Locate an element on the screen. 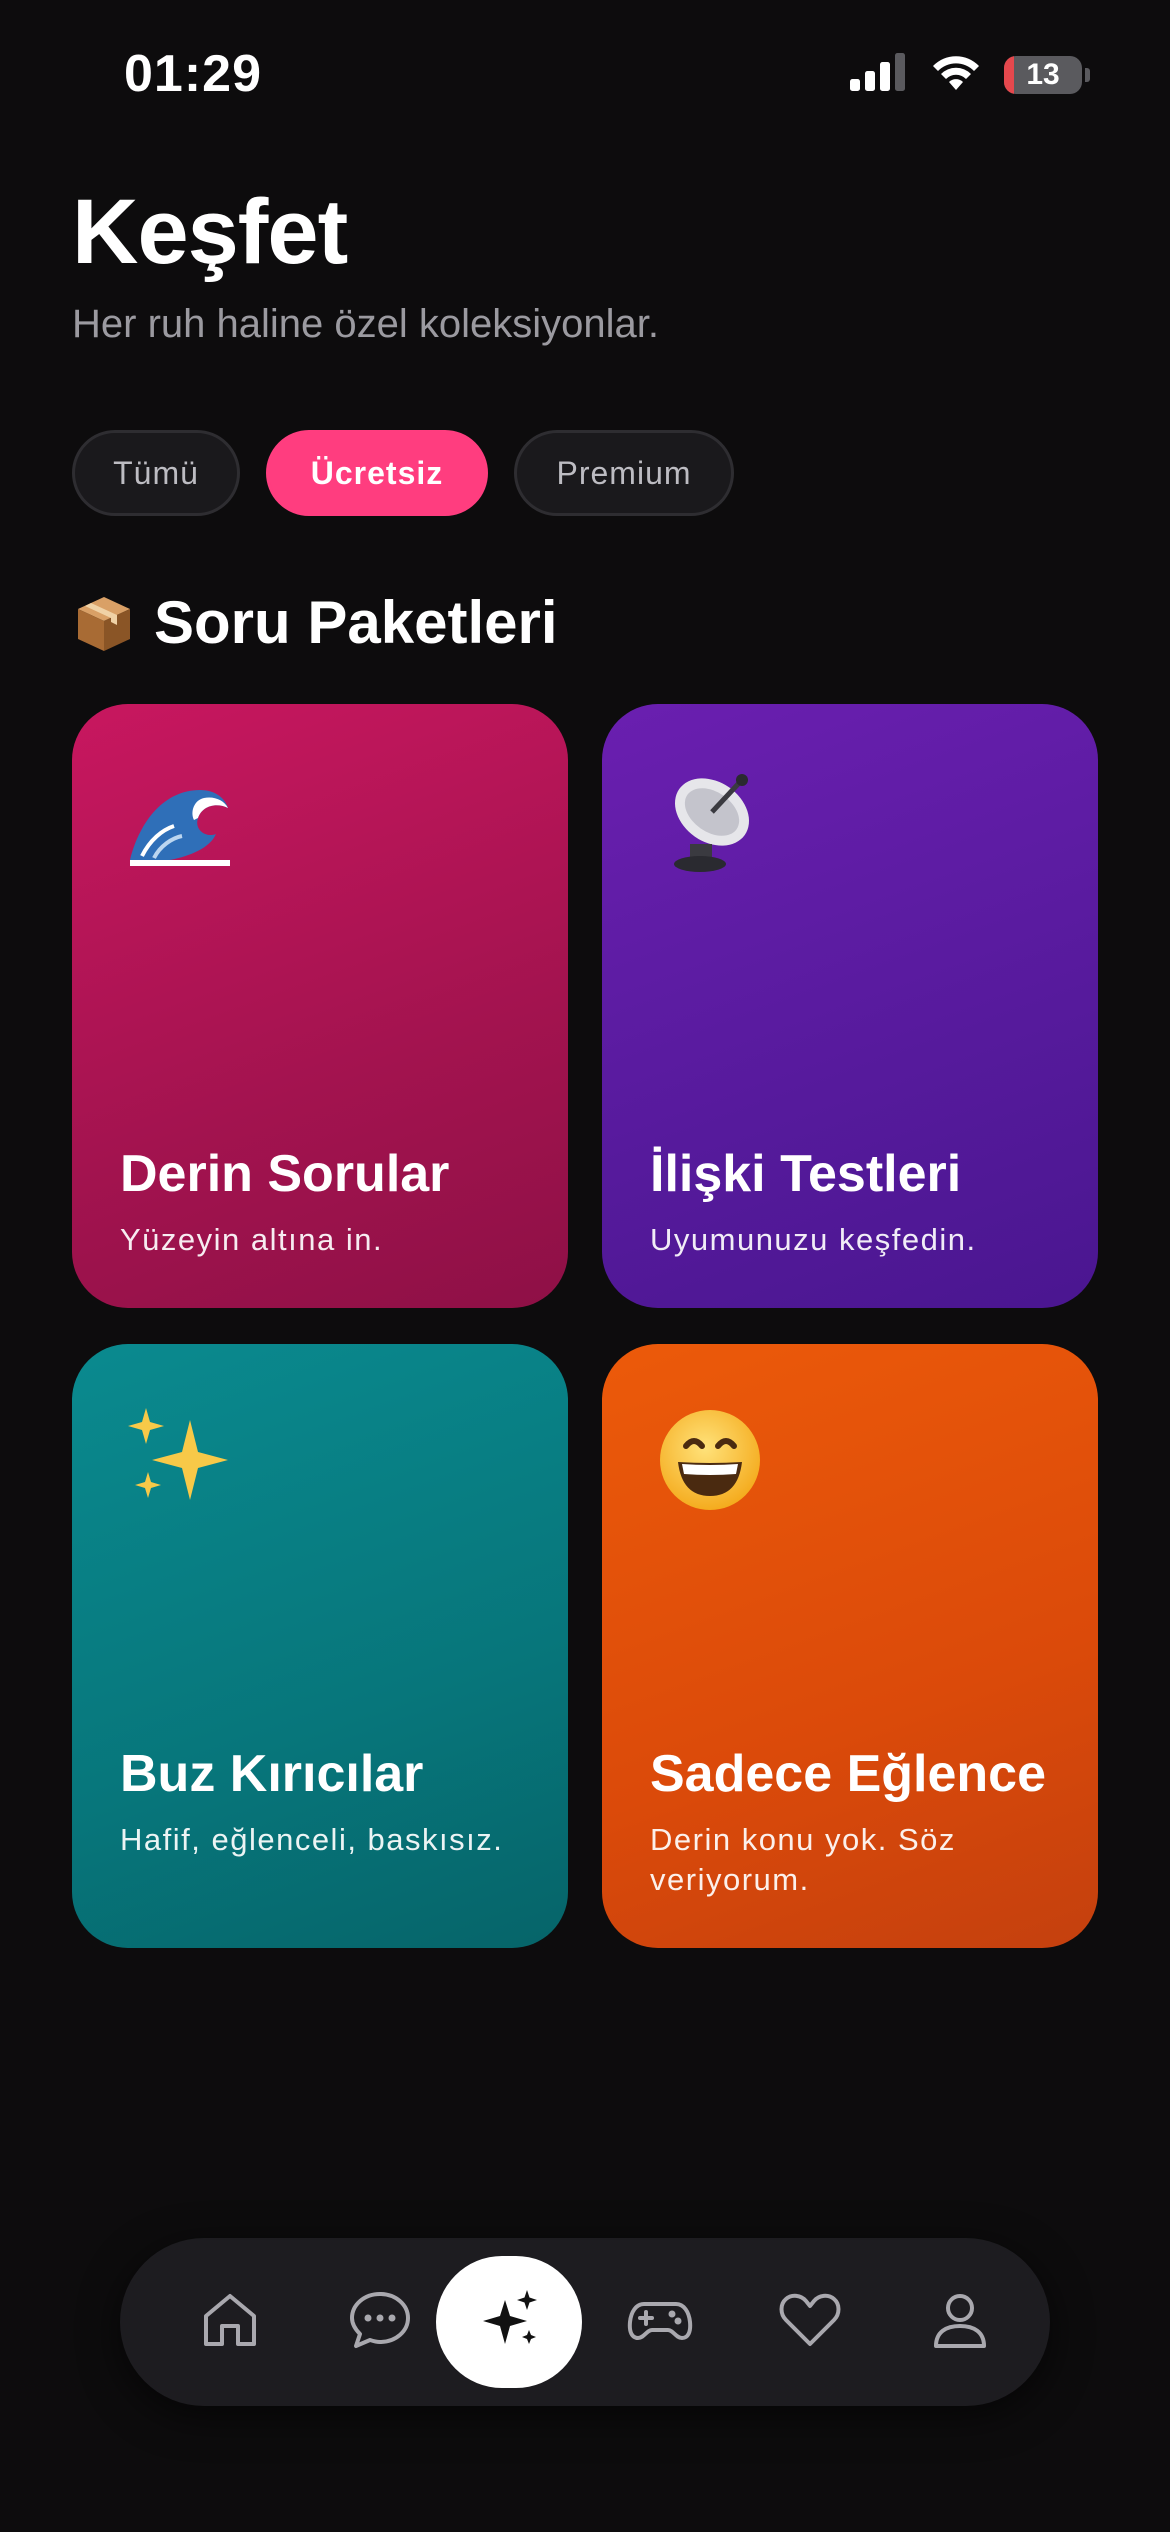  battery-indicator: 13 is located at coordinates (1043, 74).